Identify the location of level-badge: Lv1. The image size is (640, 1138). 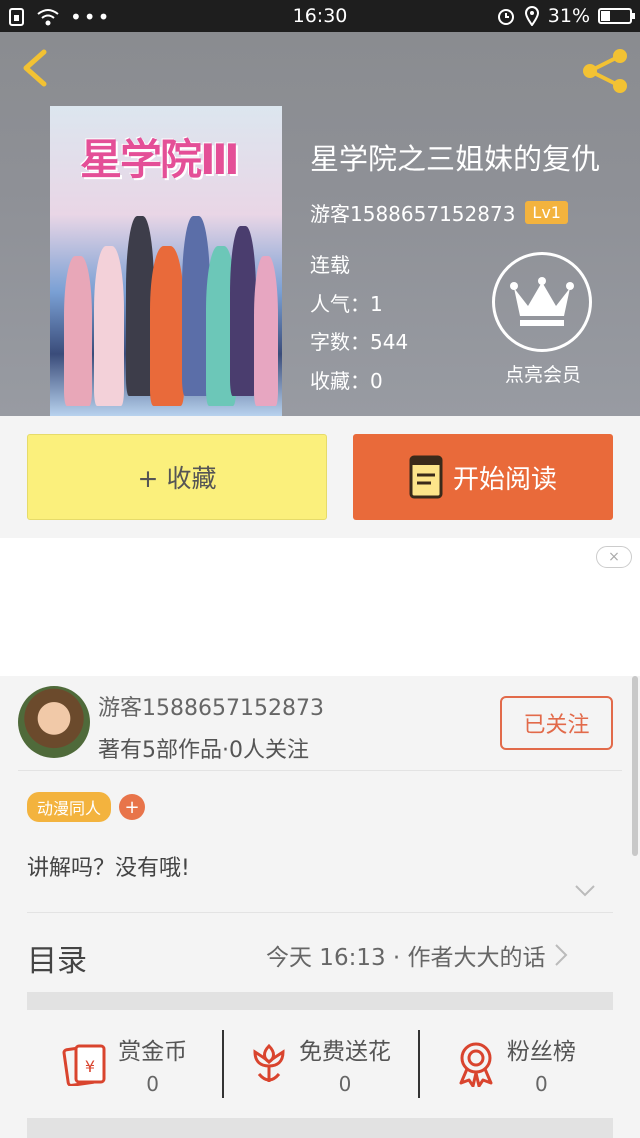
(546, 212).